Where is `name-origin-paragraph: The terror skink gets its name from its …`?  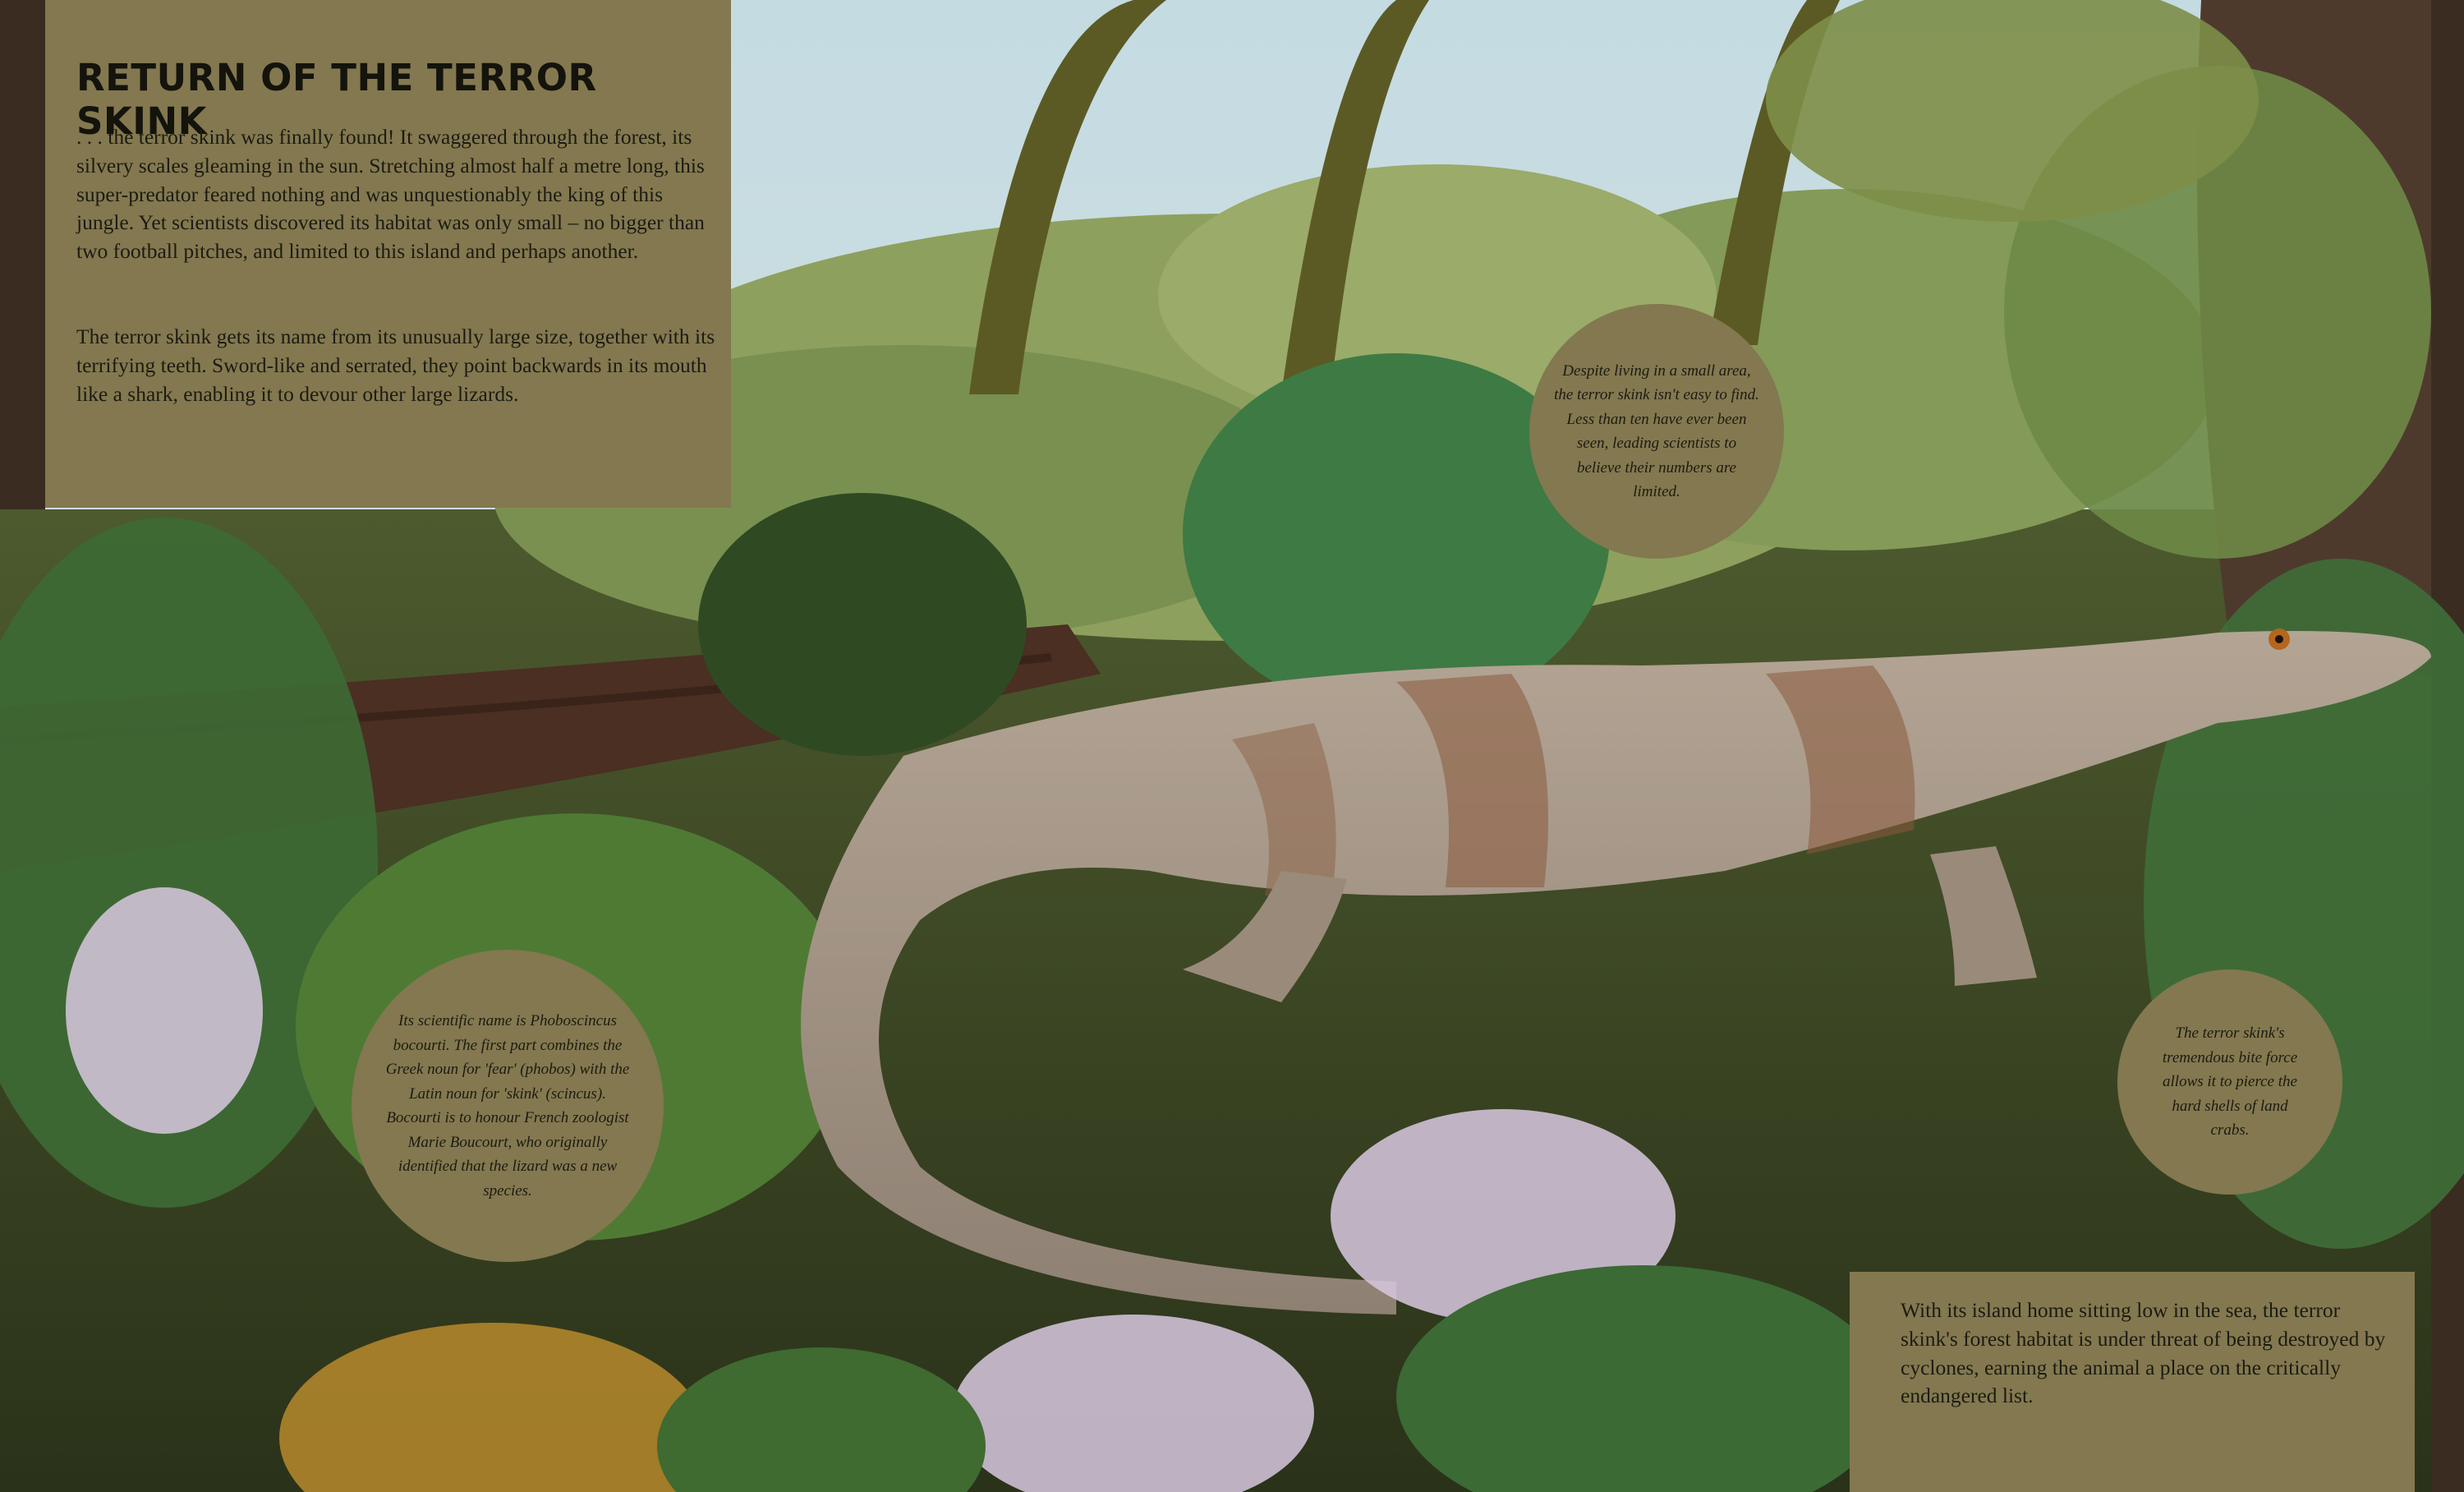 name-origin-paragraph: The terror skink gets its name from its … is located at coordinates (395, 365).